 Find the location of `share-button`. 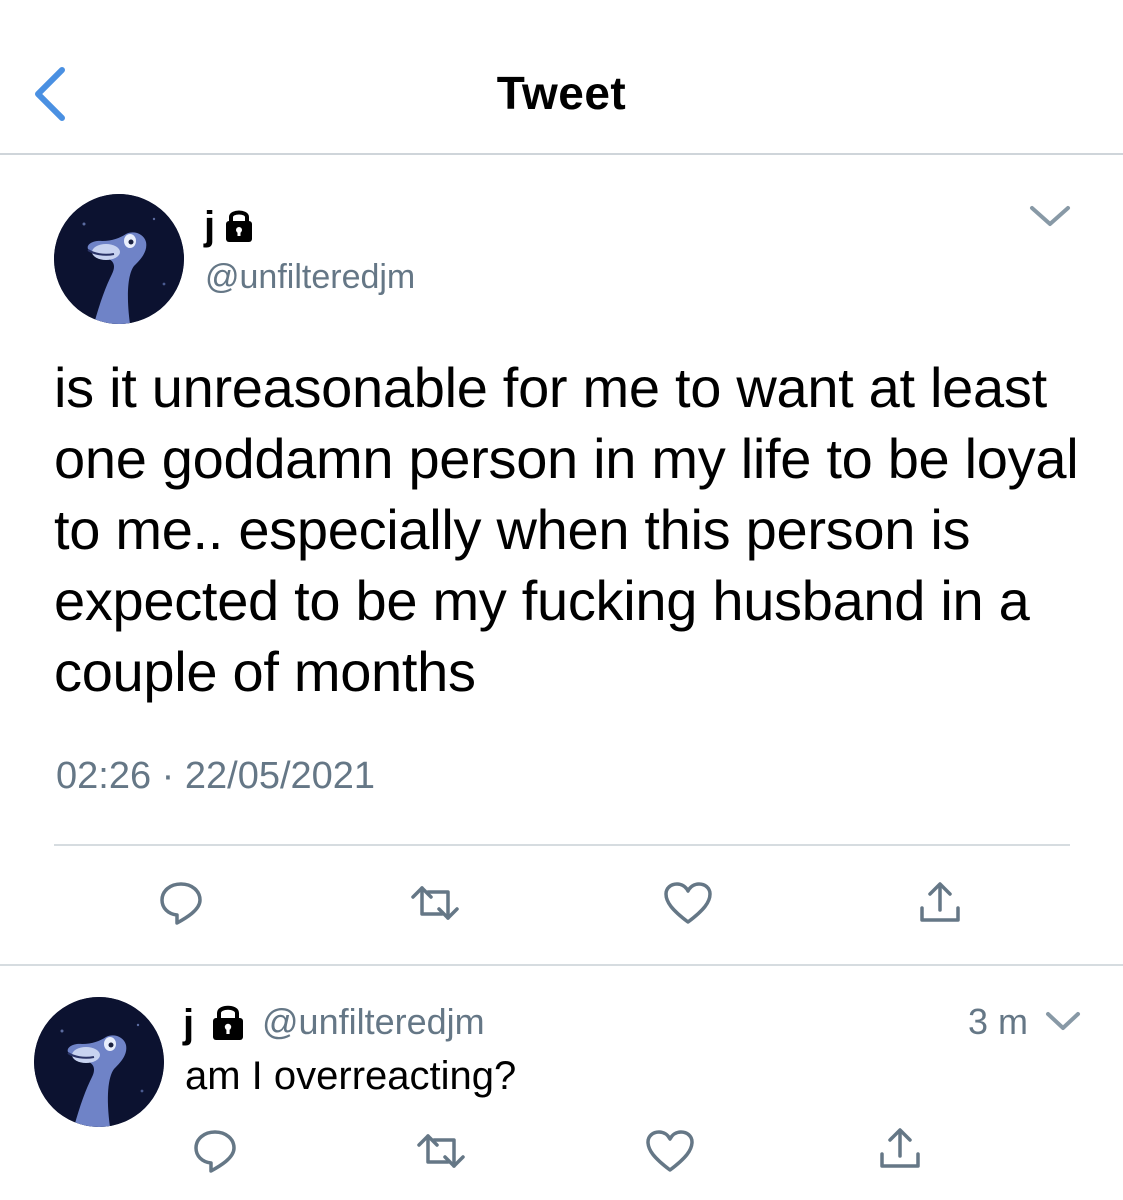

share-button is located at coordinates (940, 903).